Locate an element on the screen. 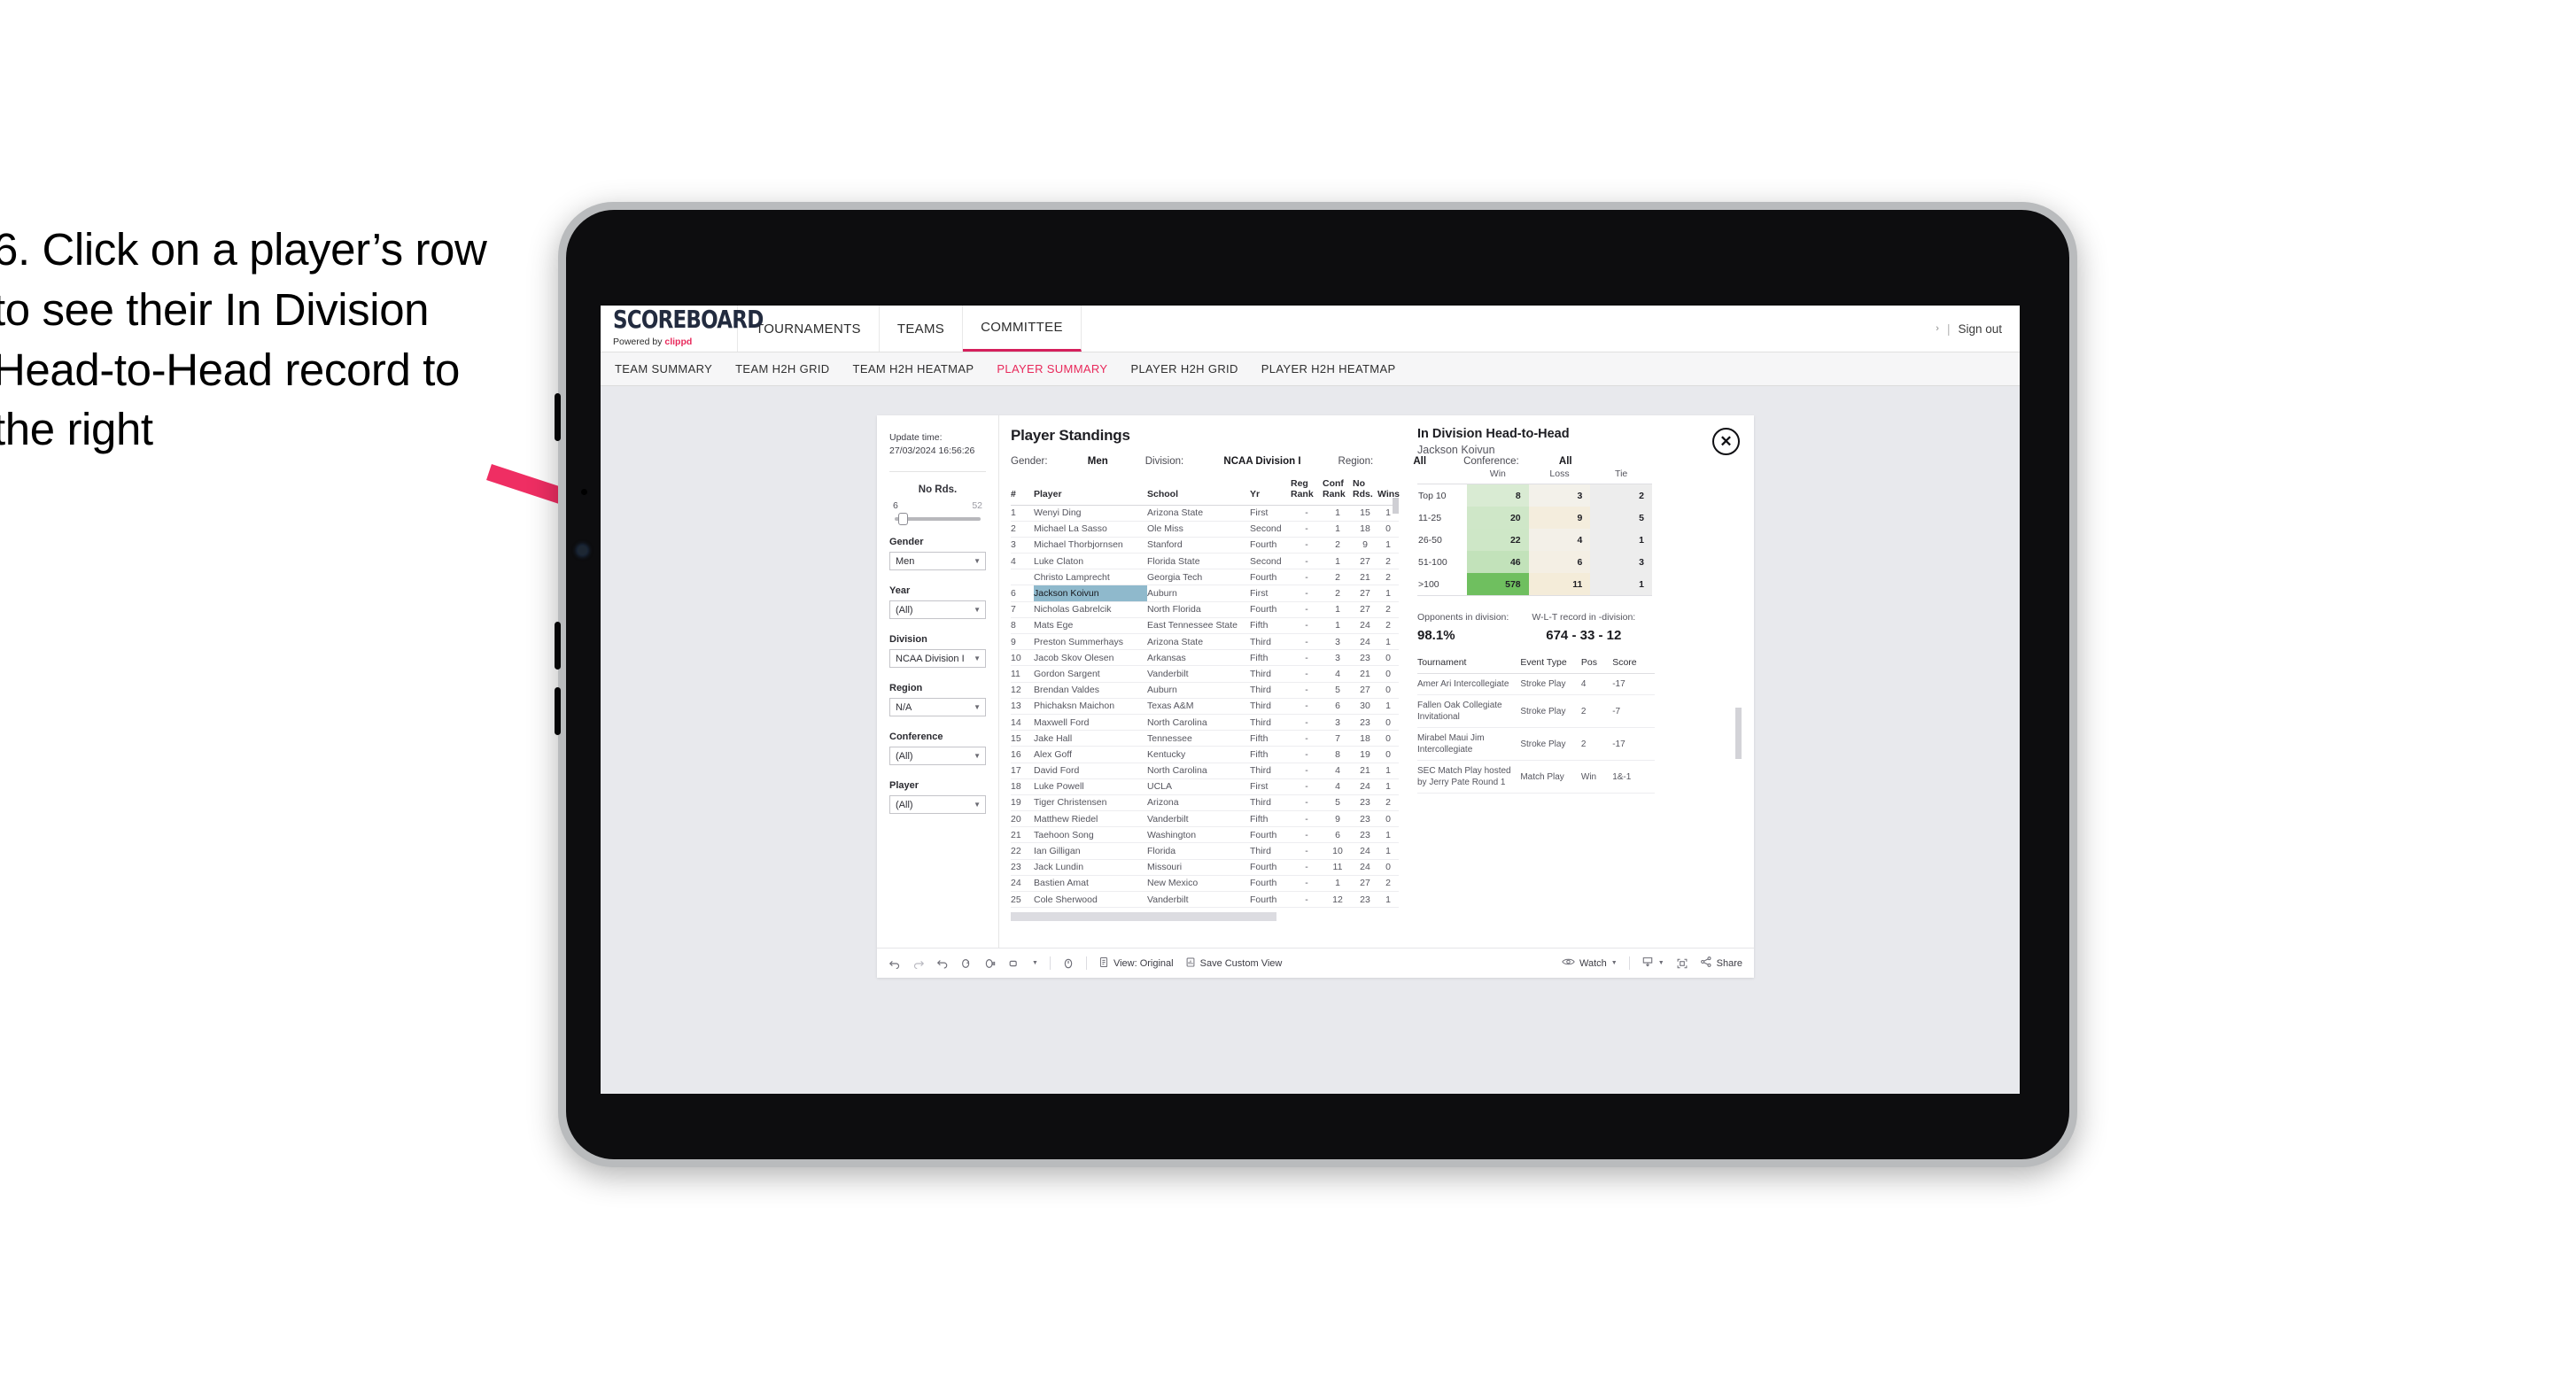  share-icon is located at coordinates (1706, 964).